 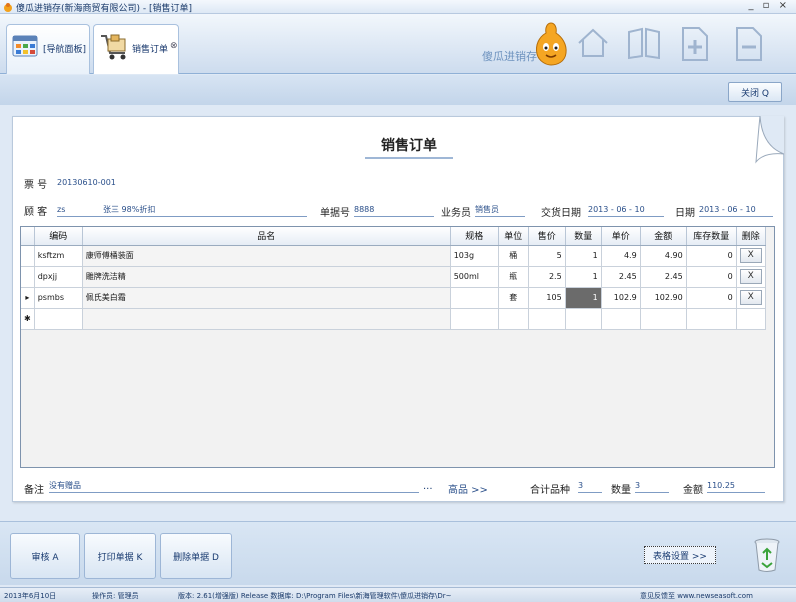 What do you see at coordinates (547, 298) in the screenshot?
I see `item-price: 105` at bounding box center [547, 298].